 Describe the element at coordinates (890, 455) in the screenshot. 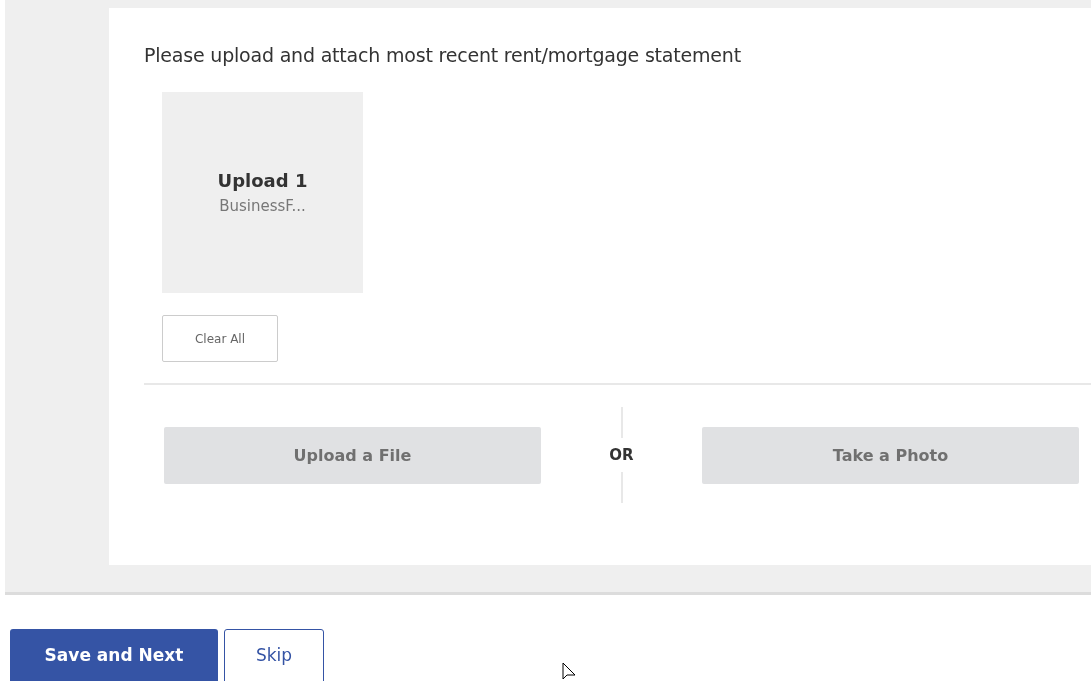

I see `take-photo-button: Take a Photo` at that location.